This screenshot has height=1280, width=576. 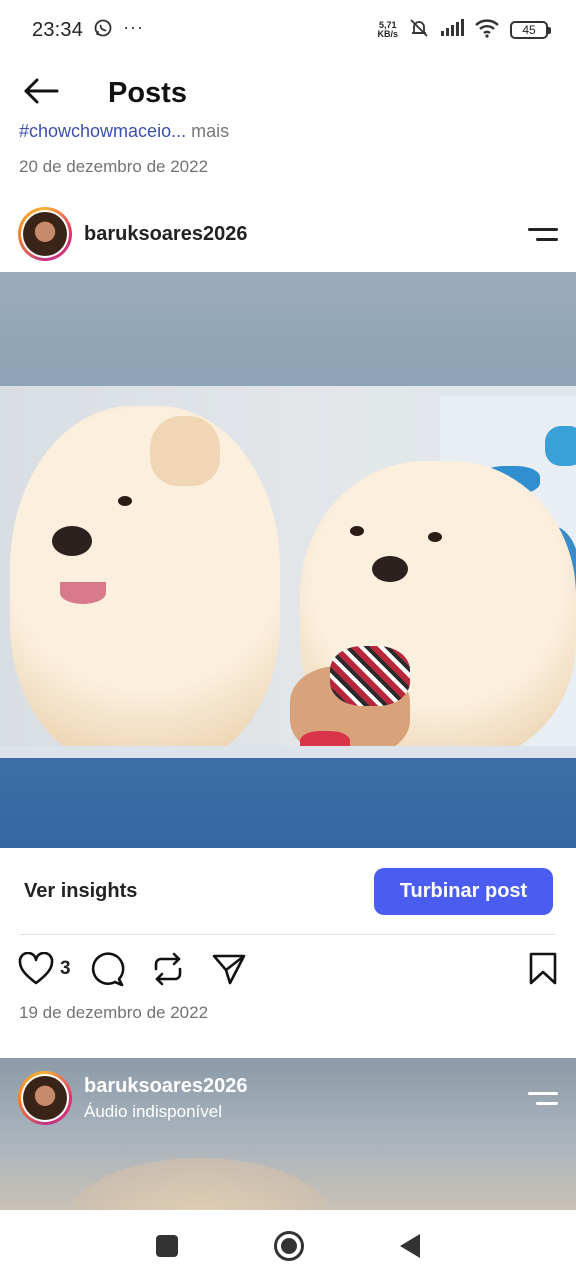 I want to click on next-post-menu-icon, so click(x=542, y=1098).